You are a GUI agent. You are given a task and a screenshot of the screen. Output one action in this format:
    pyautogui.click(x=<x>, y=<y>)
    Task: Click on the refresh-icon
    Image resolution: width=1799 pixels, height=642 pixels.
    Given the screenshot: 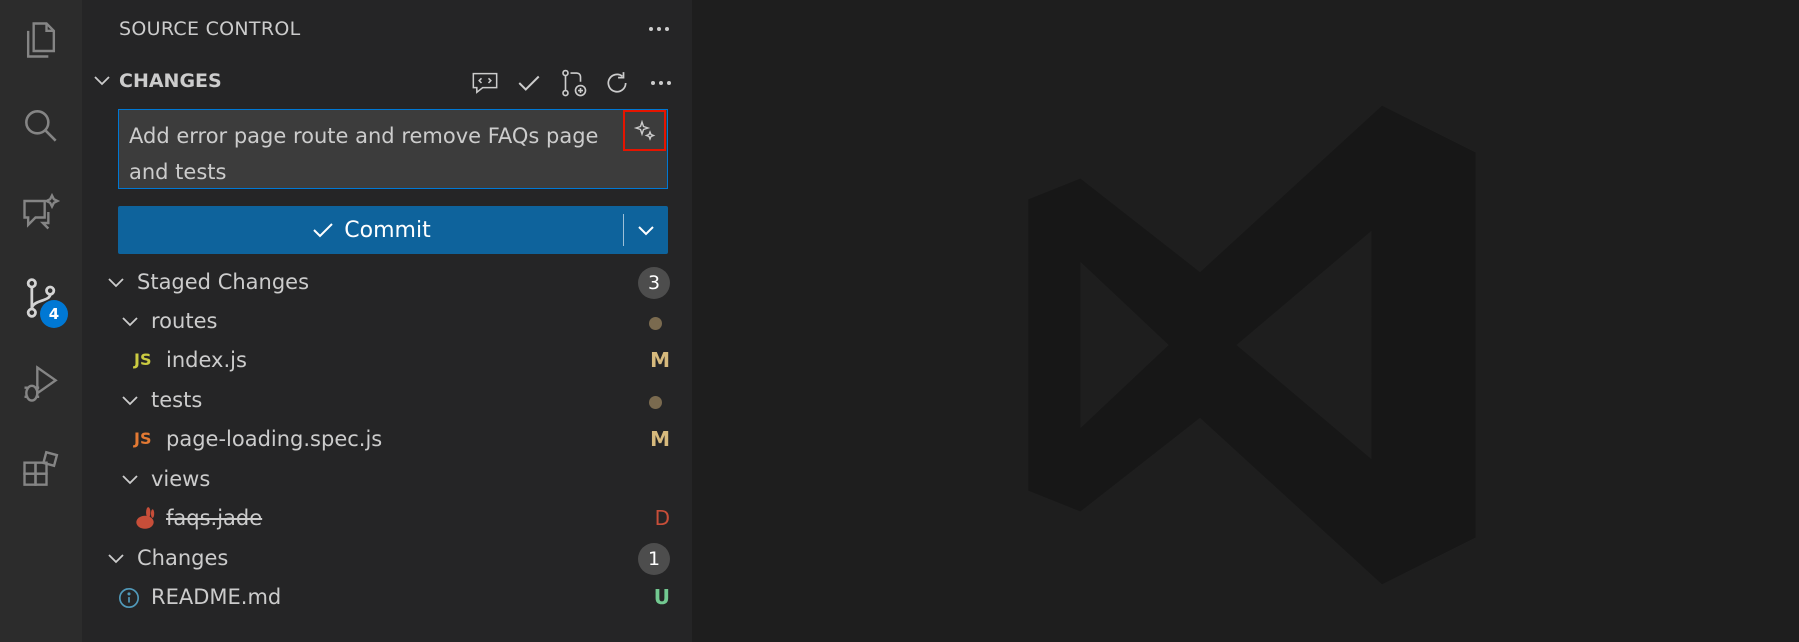 What is the action you would take?
    pyautogui.click(x=617, y=83)
    